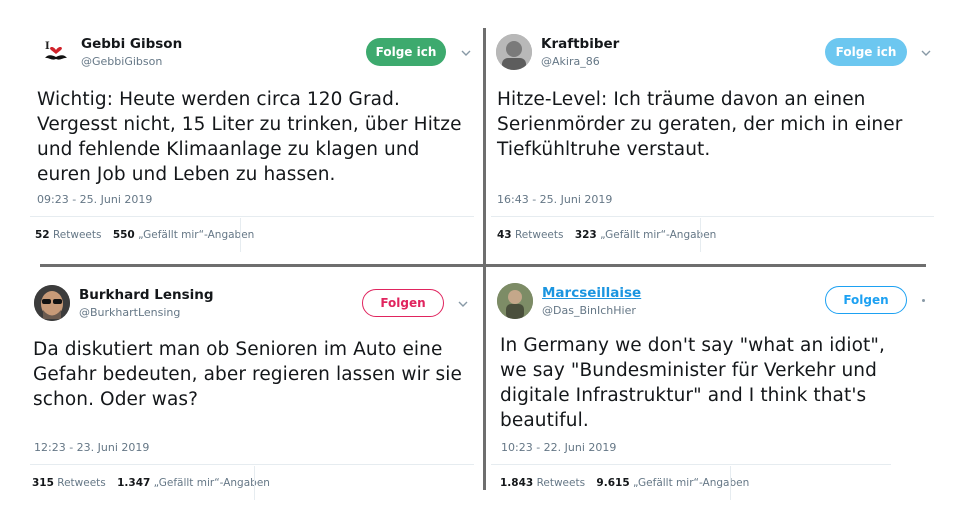  I want to click on horizontal-divider, so click(483, 265).